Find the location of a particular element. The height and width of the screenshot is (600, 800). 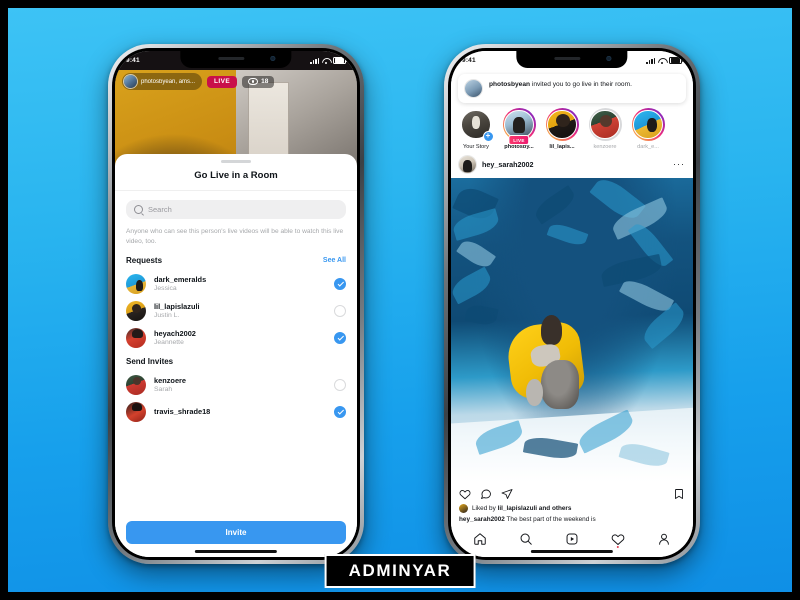

status-clock: 9:41 is located at coordinates (469, 60).